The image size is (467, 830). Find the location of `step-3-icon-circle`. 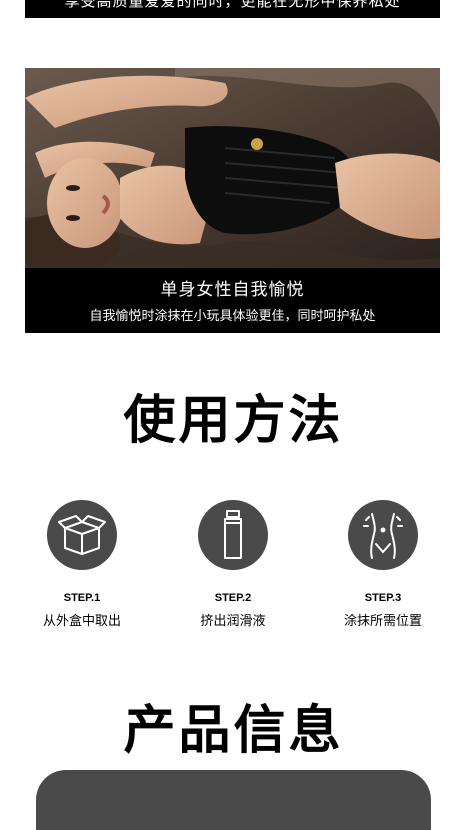

step-3-icon-circle is located at coordinates (383, 535).